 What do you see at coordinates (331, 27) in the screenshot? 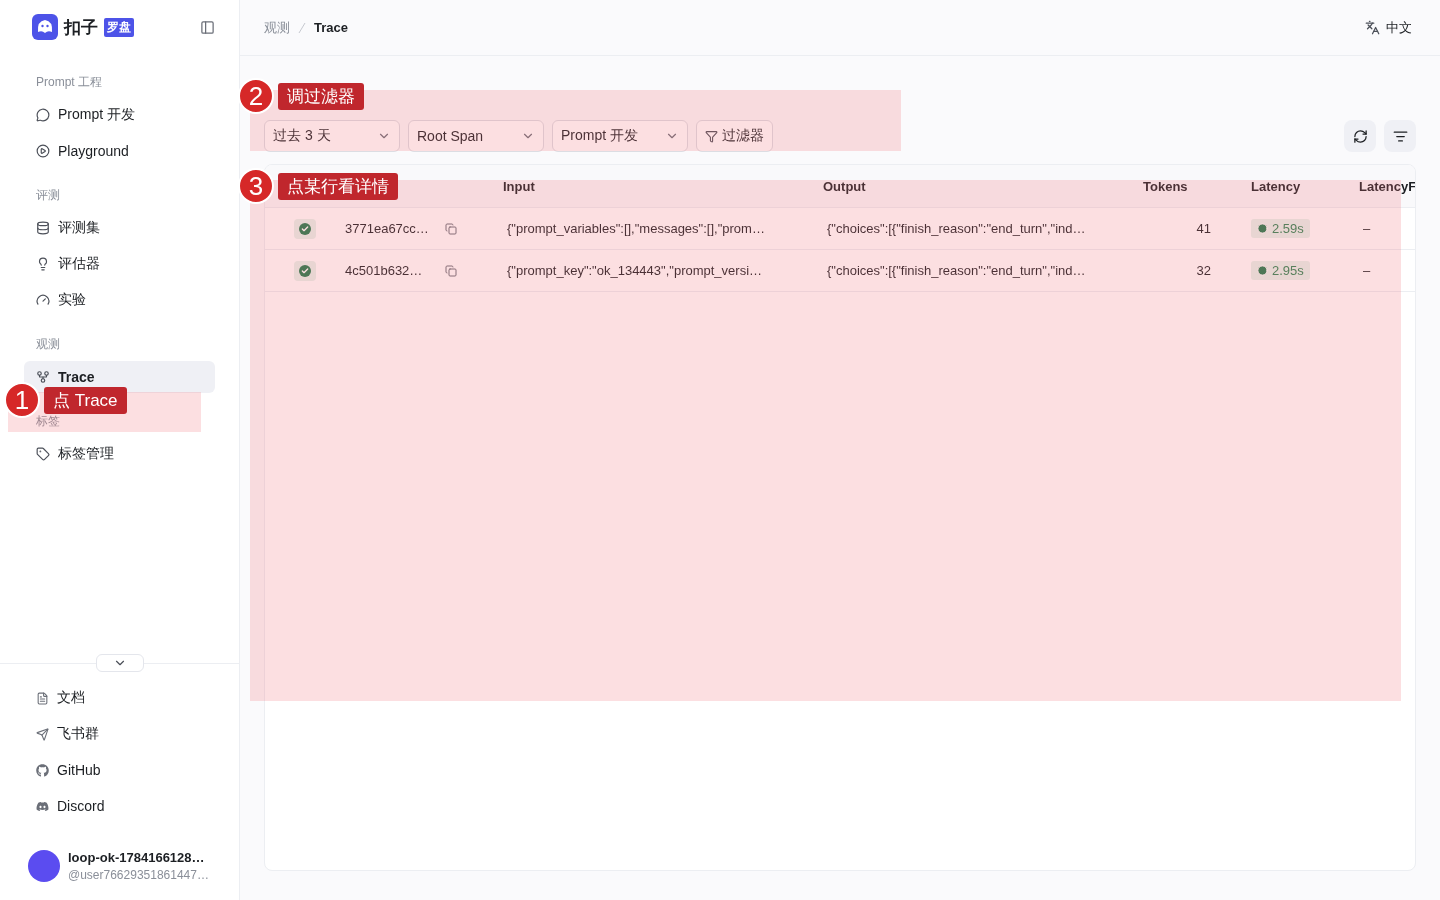
I see `breadcrumb-item: Trace` at bounding box center [331, 27].